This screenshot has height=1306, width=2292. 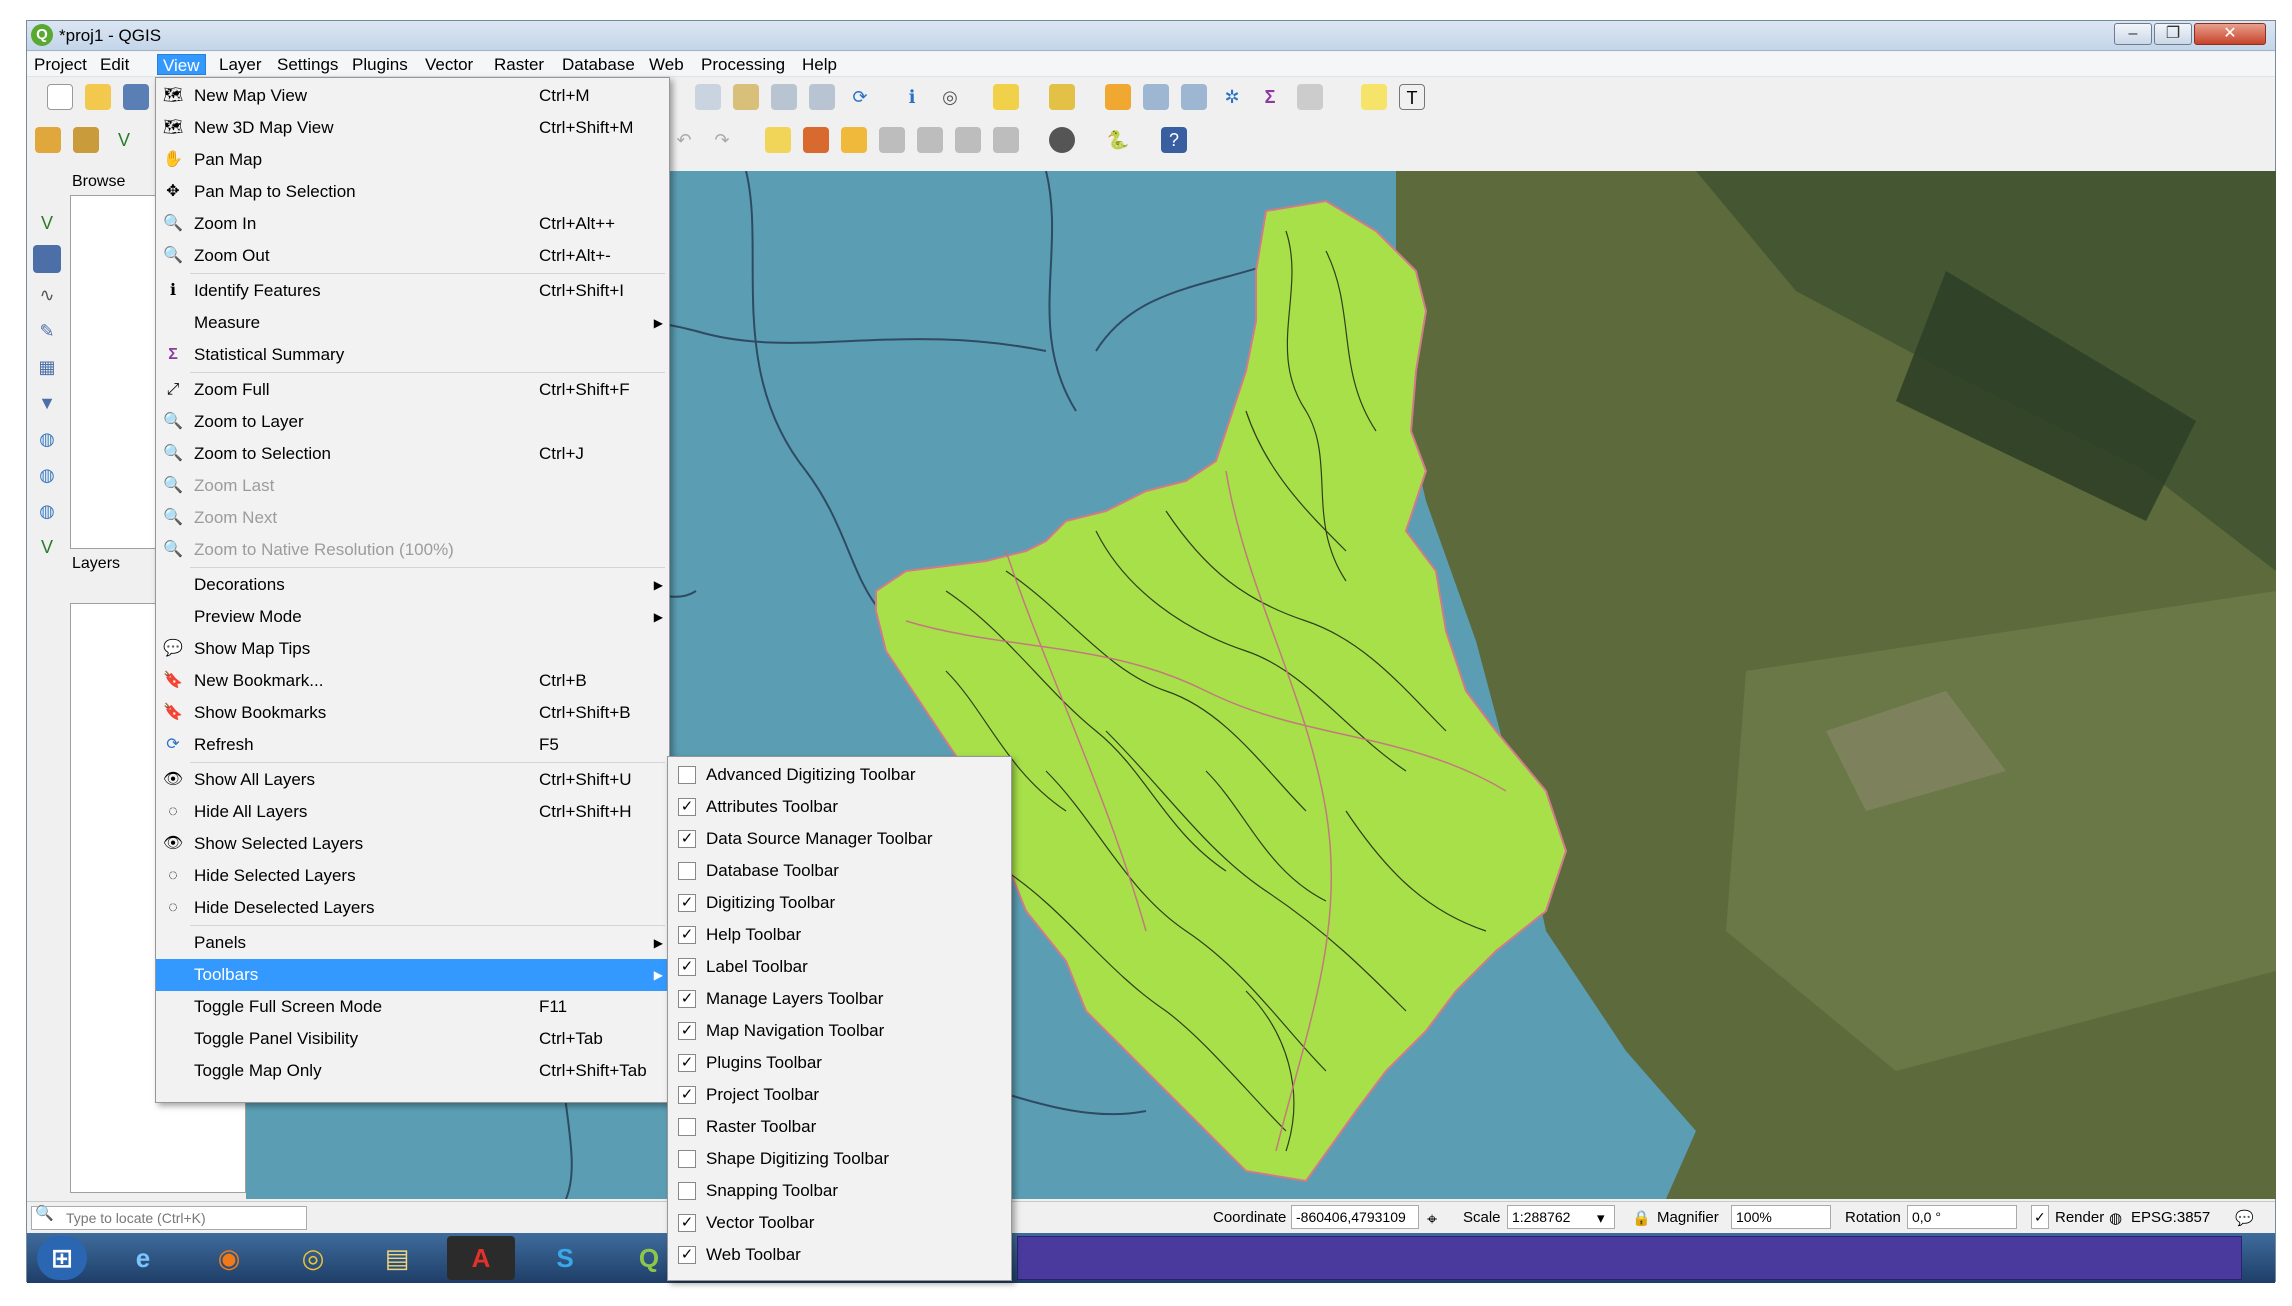 I want to click on toolbar-toggle-map-navigation: ✓ Map Navigation Toolbar, so click(x=839, y=1031).